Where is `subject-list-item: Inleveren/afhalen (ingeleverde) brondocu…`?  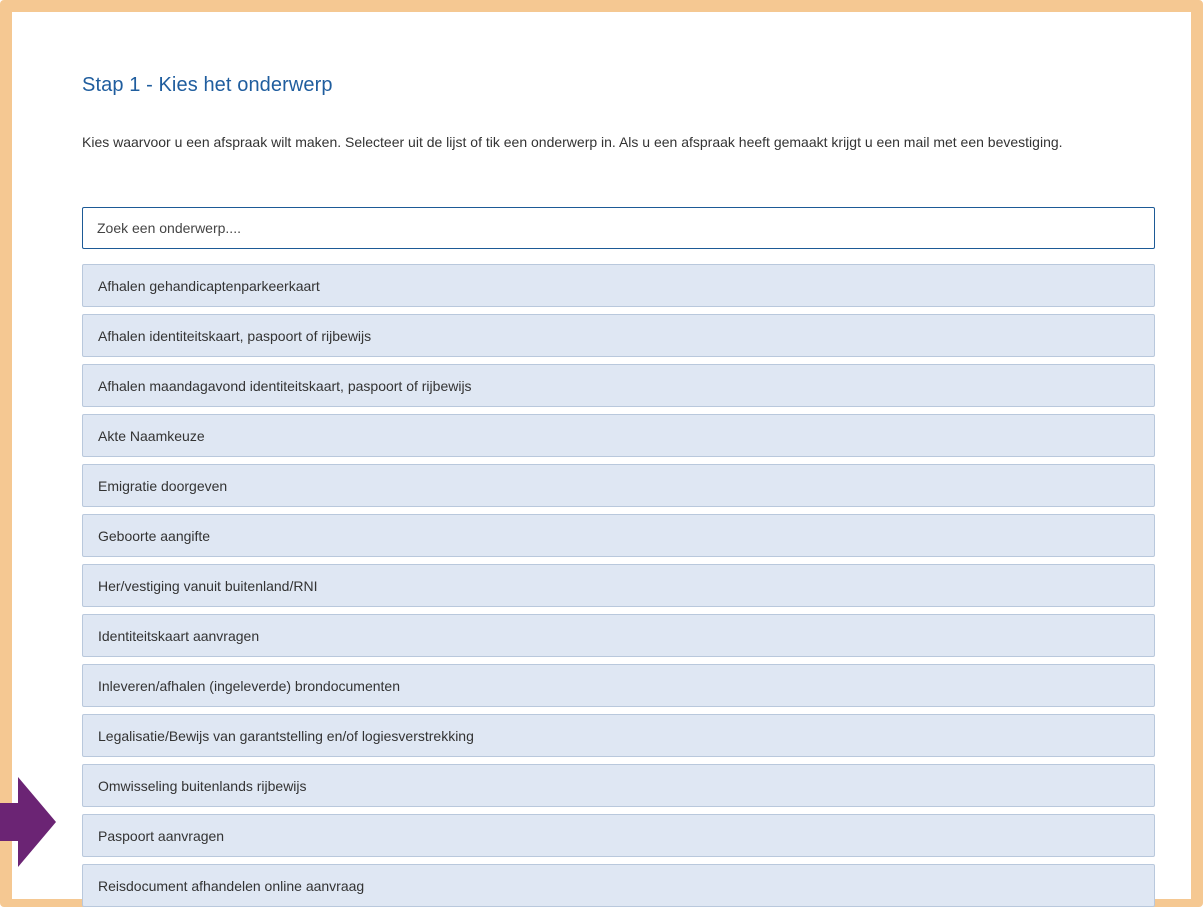 subject-list-item: Inleveren/afhalen (ingeleverde) brondocu… is located at coordinates (618, 685).